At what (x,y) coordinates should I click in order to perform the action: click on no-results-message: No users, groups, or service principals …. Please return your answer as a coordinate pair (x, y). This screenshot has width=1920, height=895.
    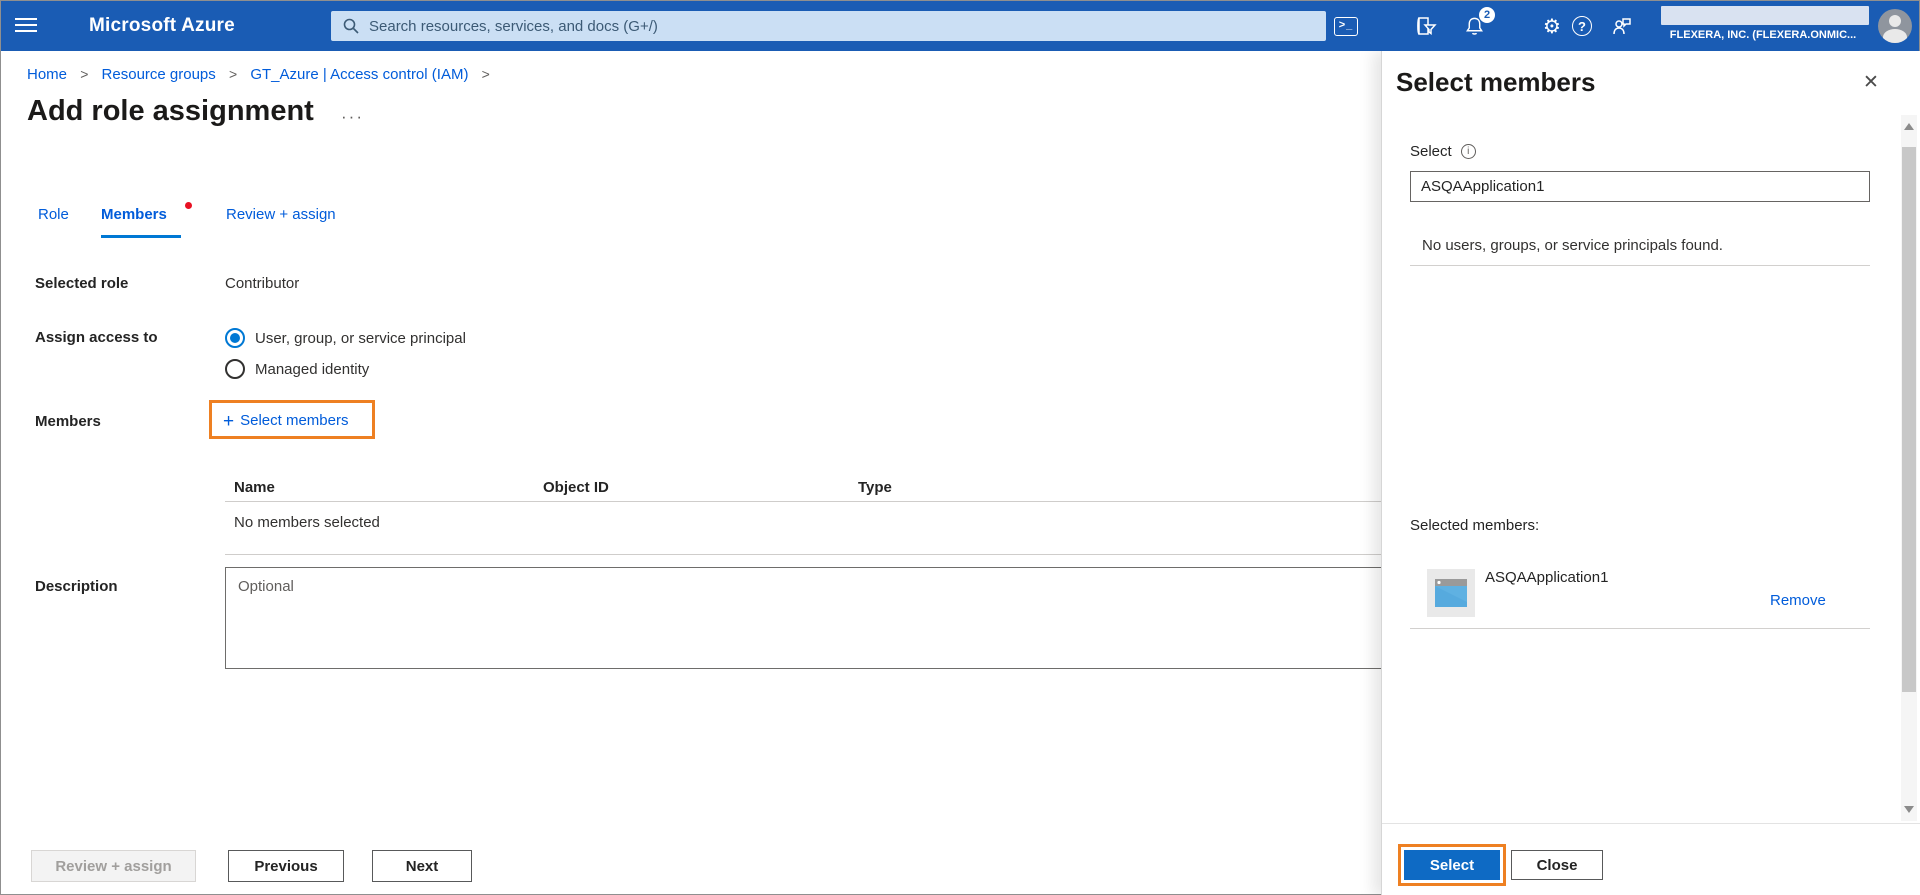
    Looking at the image, I should click on (1572, 245).